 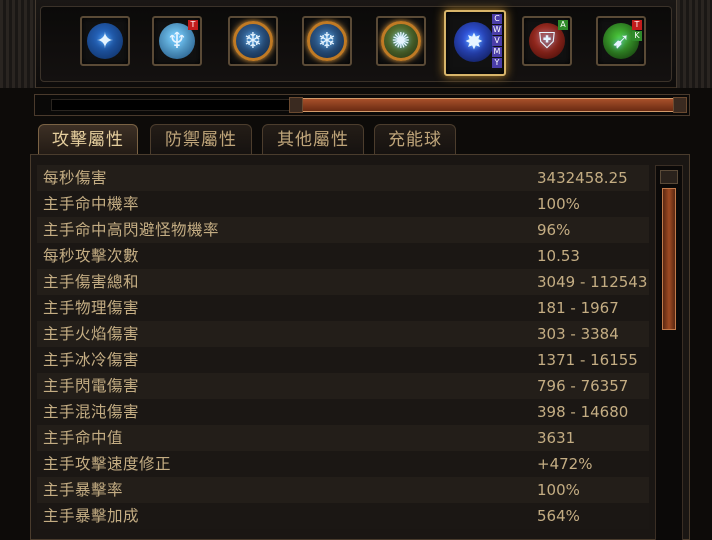 What do you see at coordinates (343, 386) in the screenshot?
I see `stat-row: 主手閃電傷害 796 - 76357` at bounding box center [343, 386].